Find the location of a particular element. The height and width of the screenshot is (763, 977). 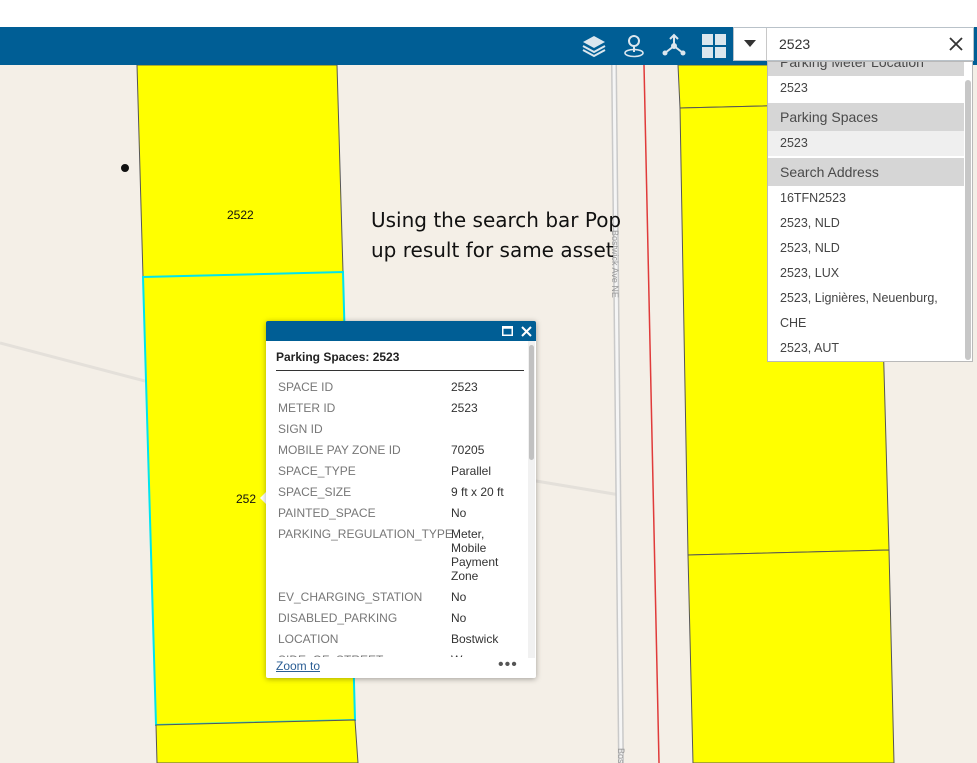

search-input is located at coordinates (856, 44).